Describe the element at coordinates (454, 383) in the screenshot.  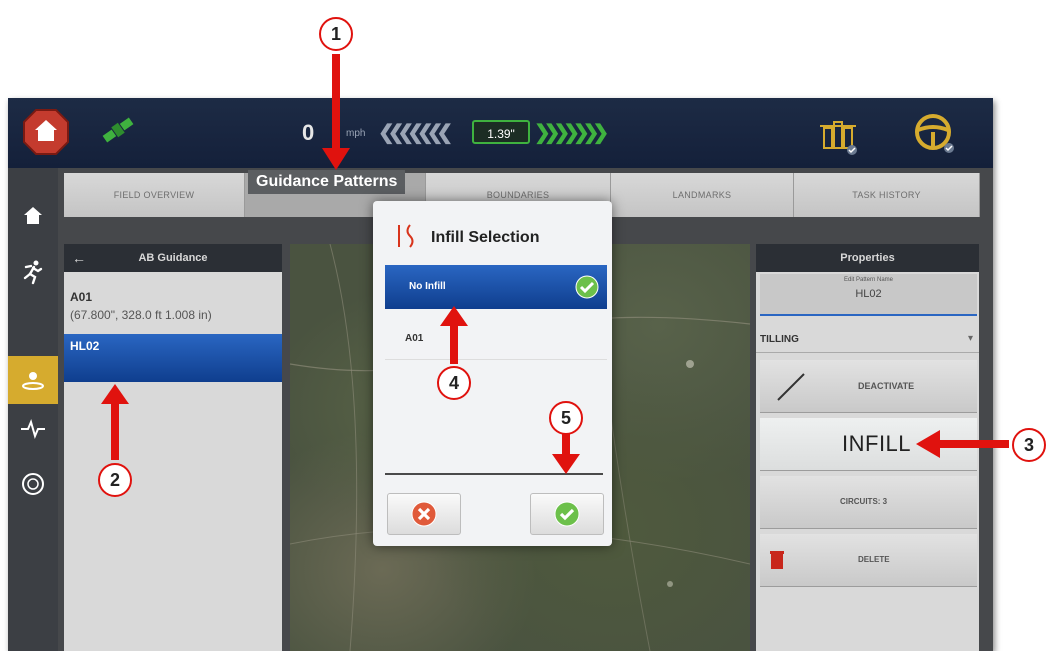
I see `callout-4: 4` at that location.